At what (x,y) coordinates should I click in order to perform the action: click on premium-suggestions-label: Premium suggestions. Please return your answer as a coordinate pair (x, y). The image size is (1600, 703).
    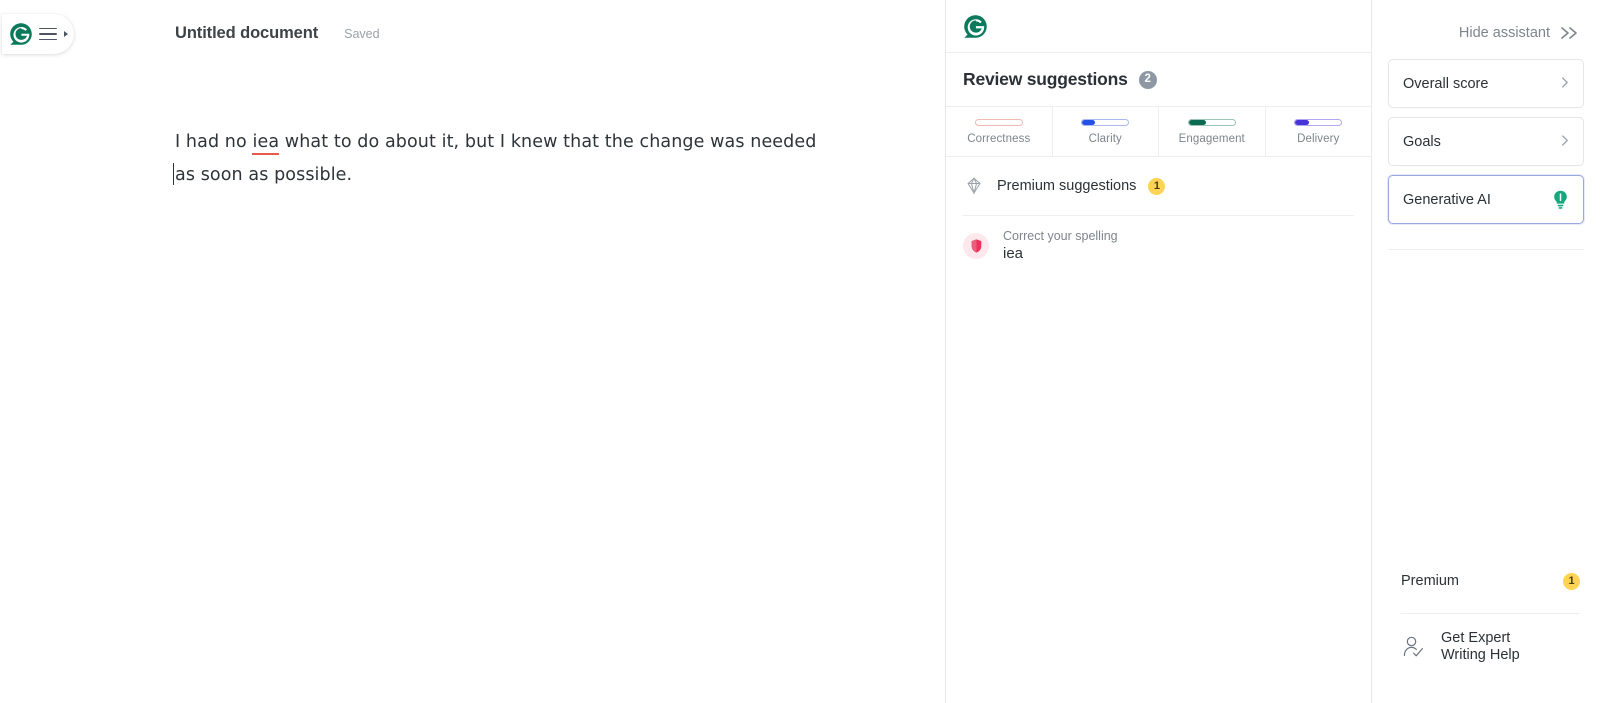
    Looking at the image, I should click on (1067, 186).